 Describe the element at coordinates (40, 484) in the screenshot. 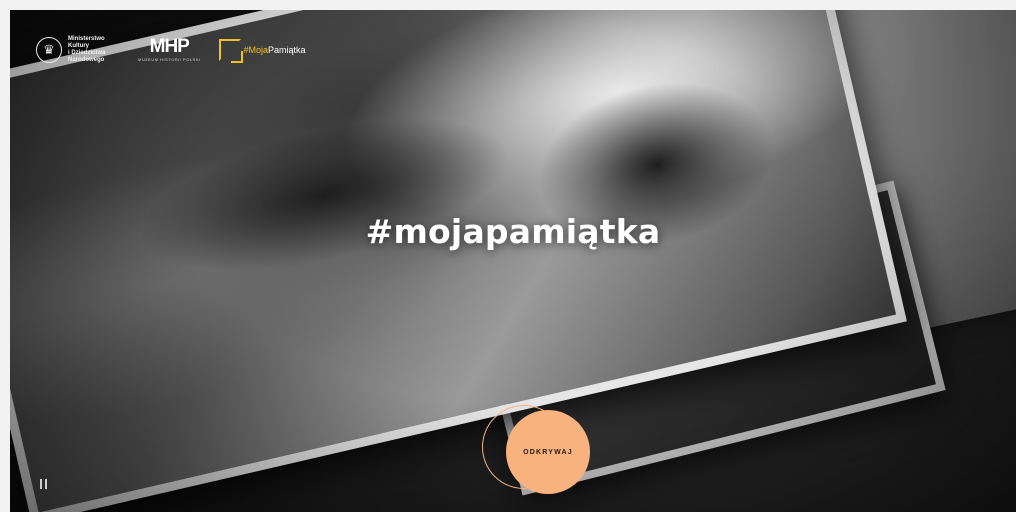

I see `pause-icon` at that location.